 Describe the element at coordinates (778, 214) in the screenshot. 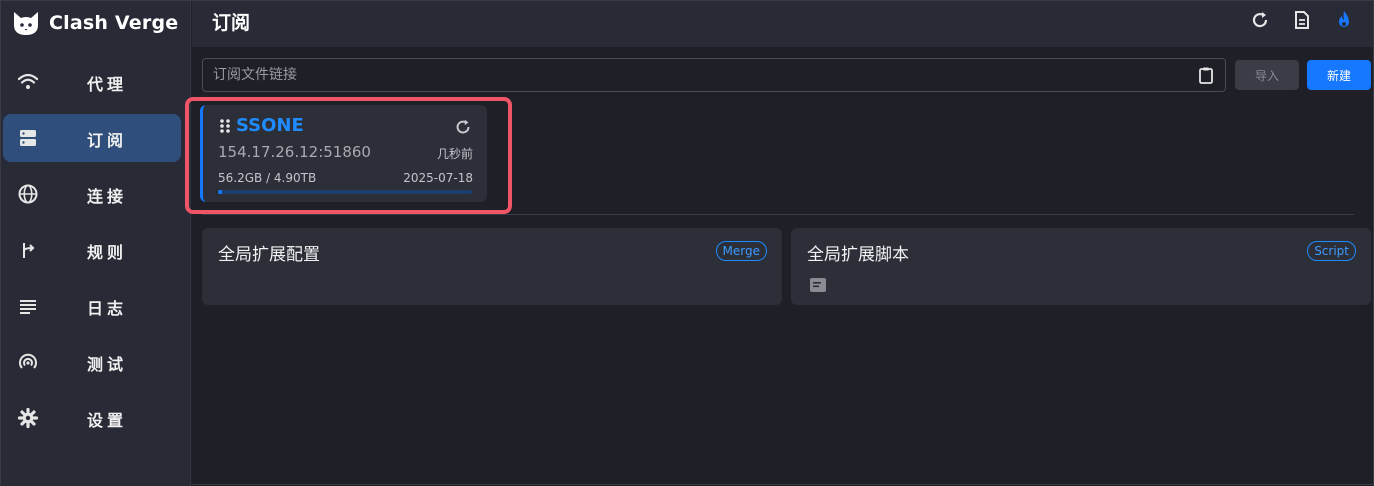

I see `divider` at that location.